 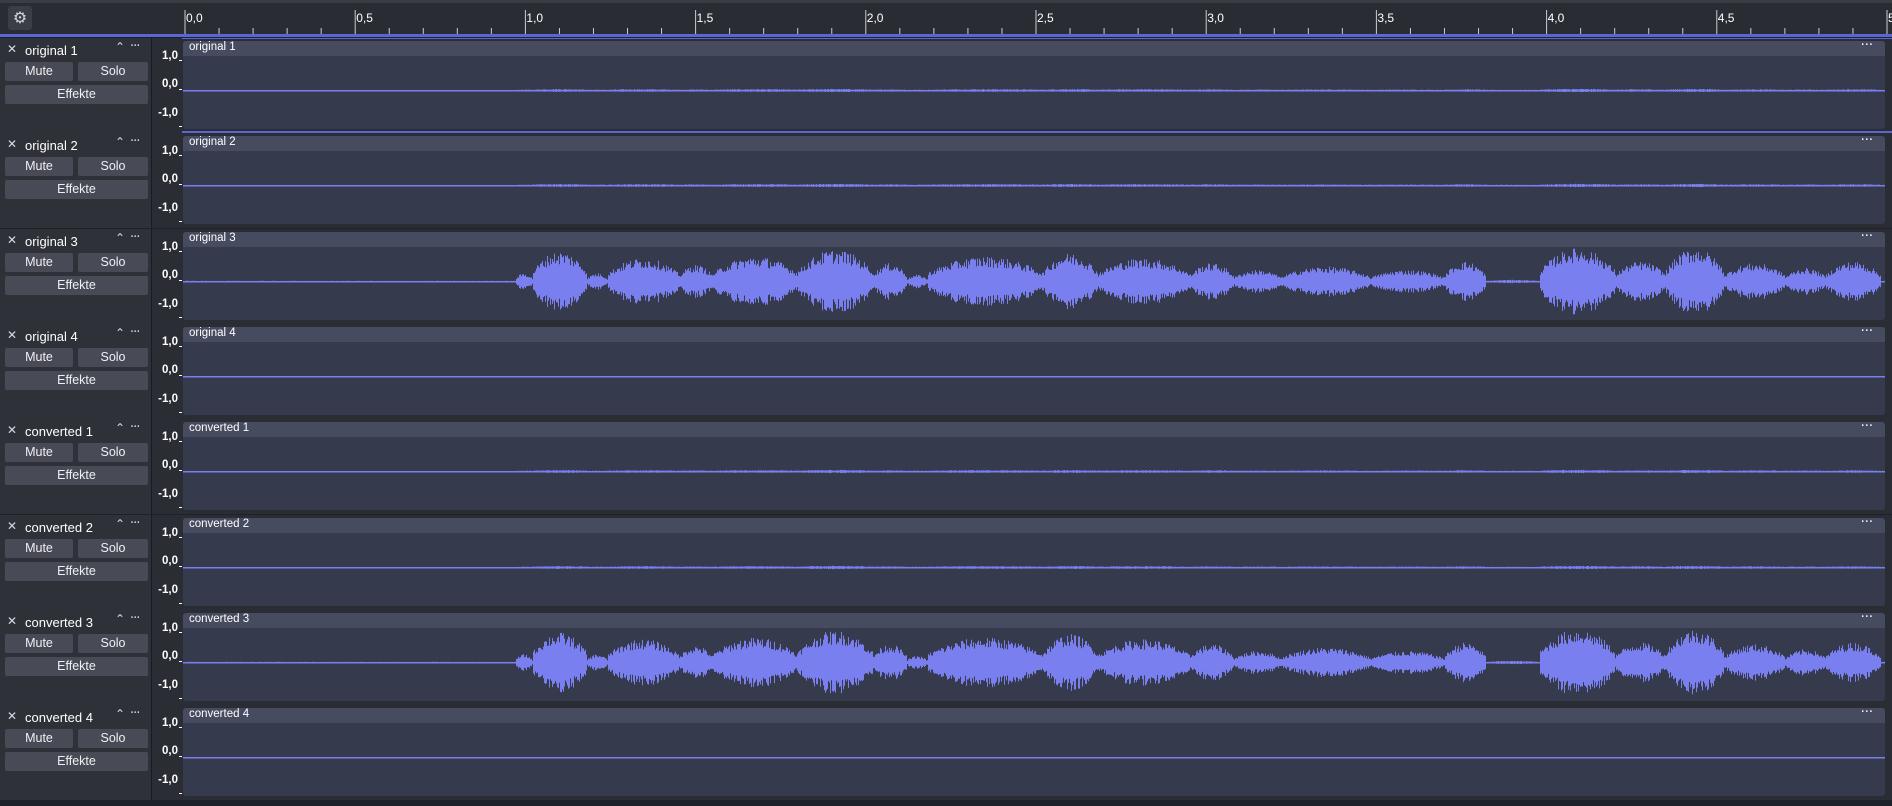 What do you see at coordinates (59, 527) in the screenshot?
I see `track-name: converted 2` at bounding box center [59, 527].